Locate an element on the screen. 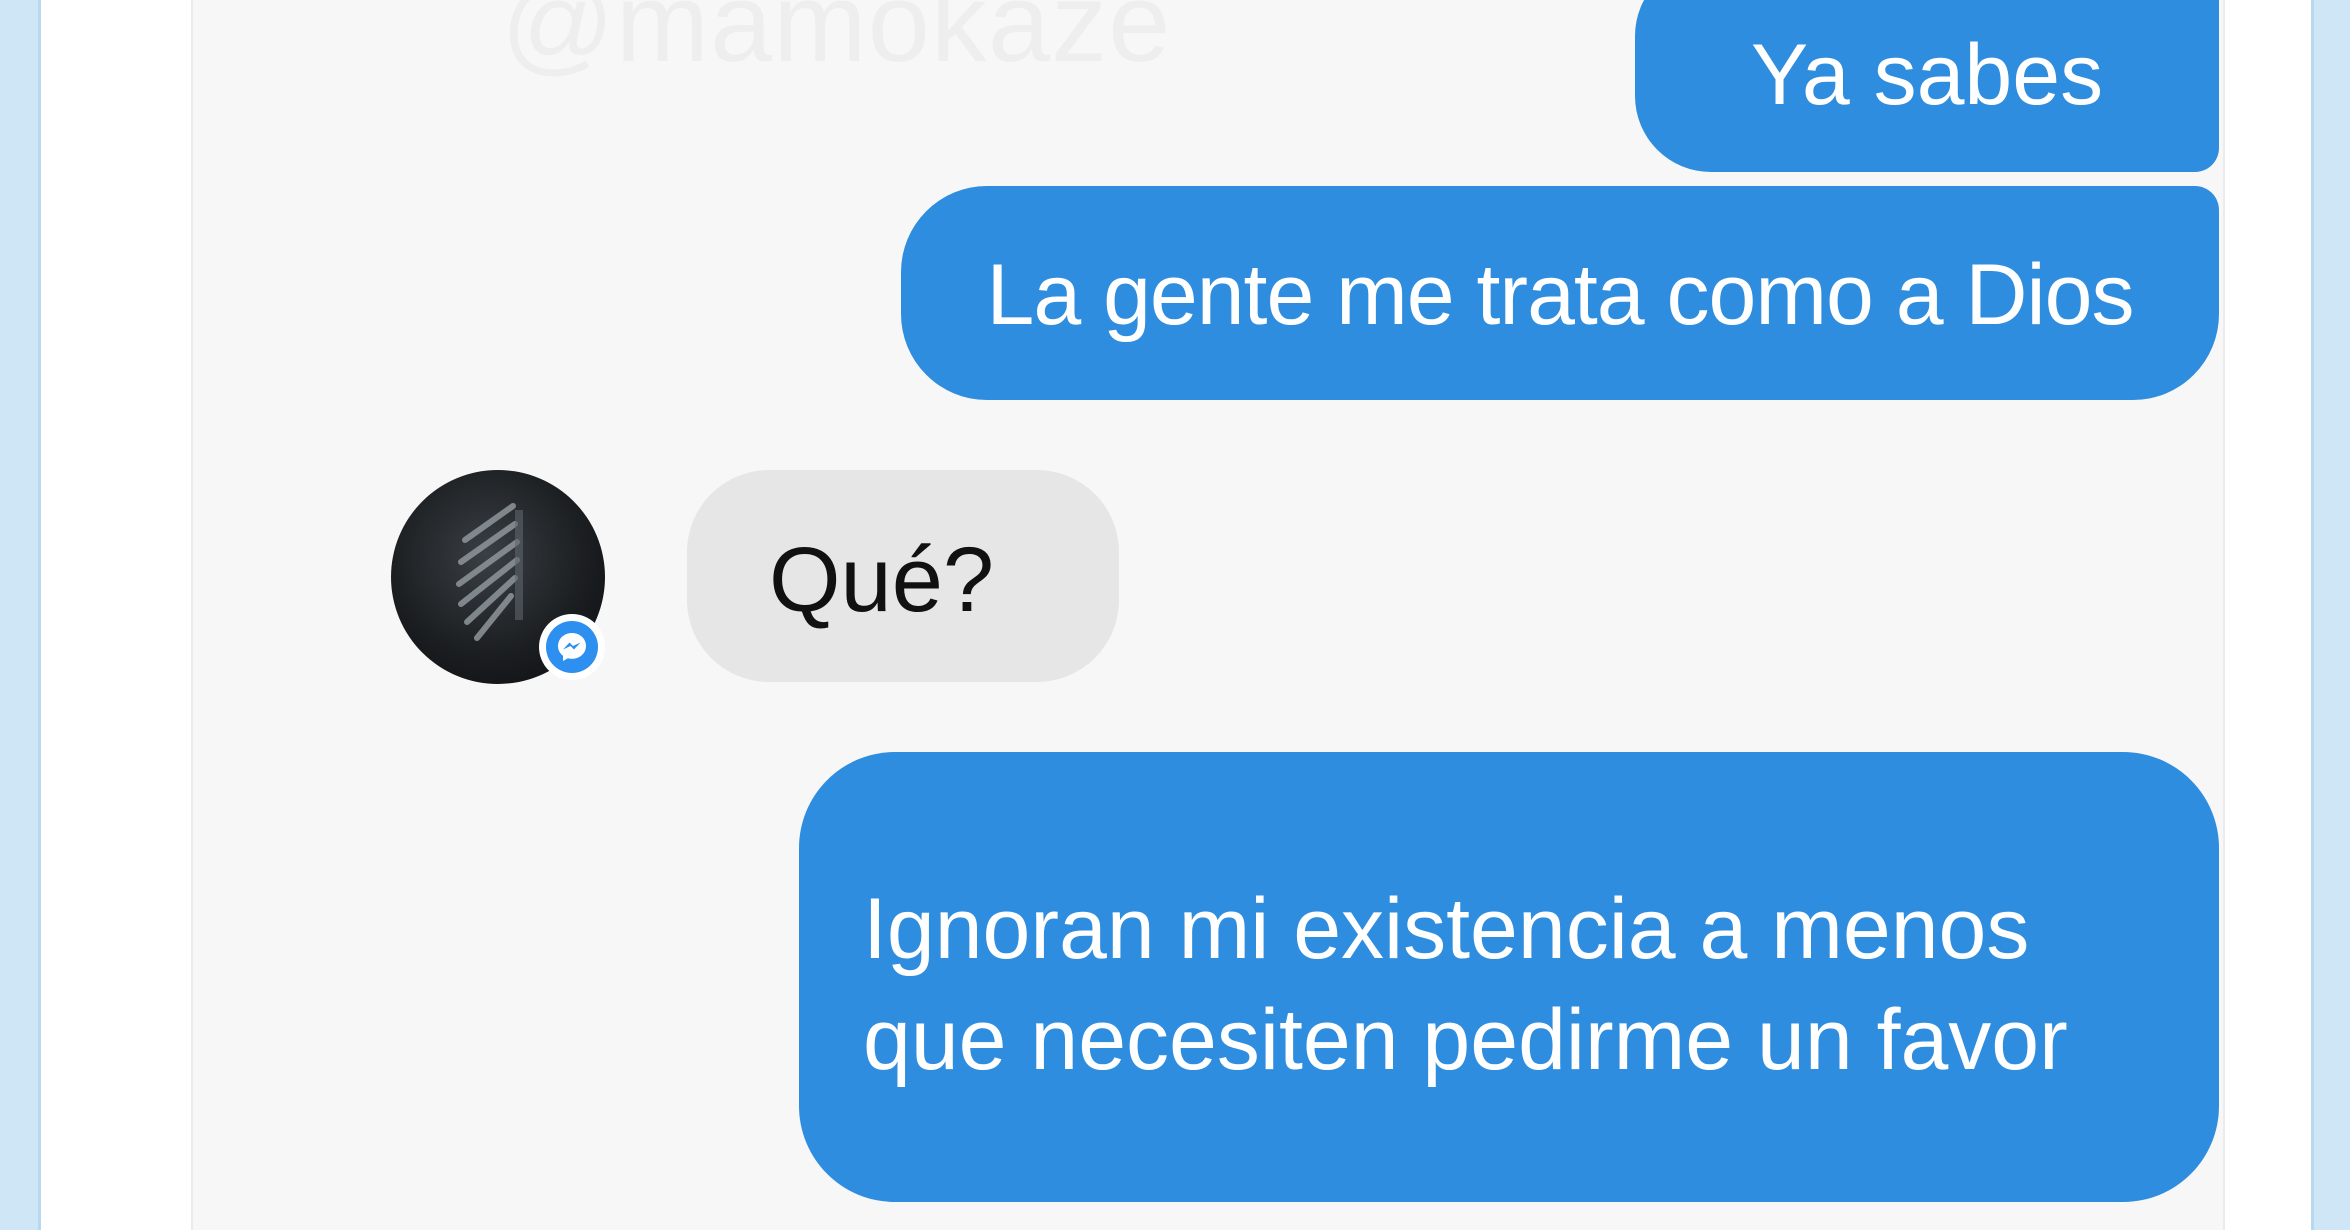 The image size is (2350, 1230). message-text: Ya sabes is located at coordinates (1927, 75).